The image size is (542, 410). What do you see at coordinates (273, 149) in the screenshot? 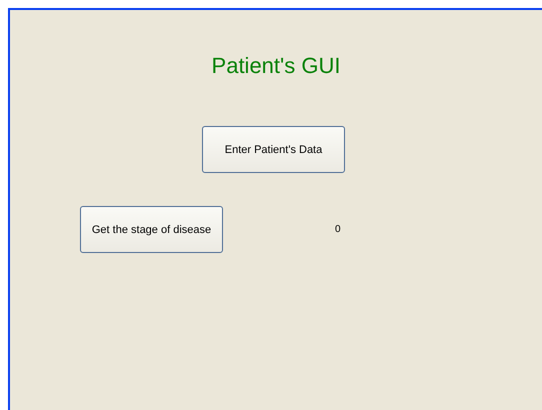
I see `enter-data-button: Enter Patient's Data` at bounding box center [273, 149].